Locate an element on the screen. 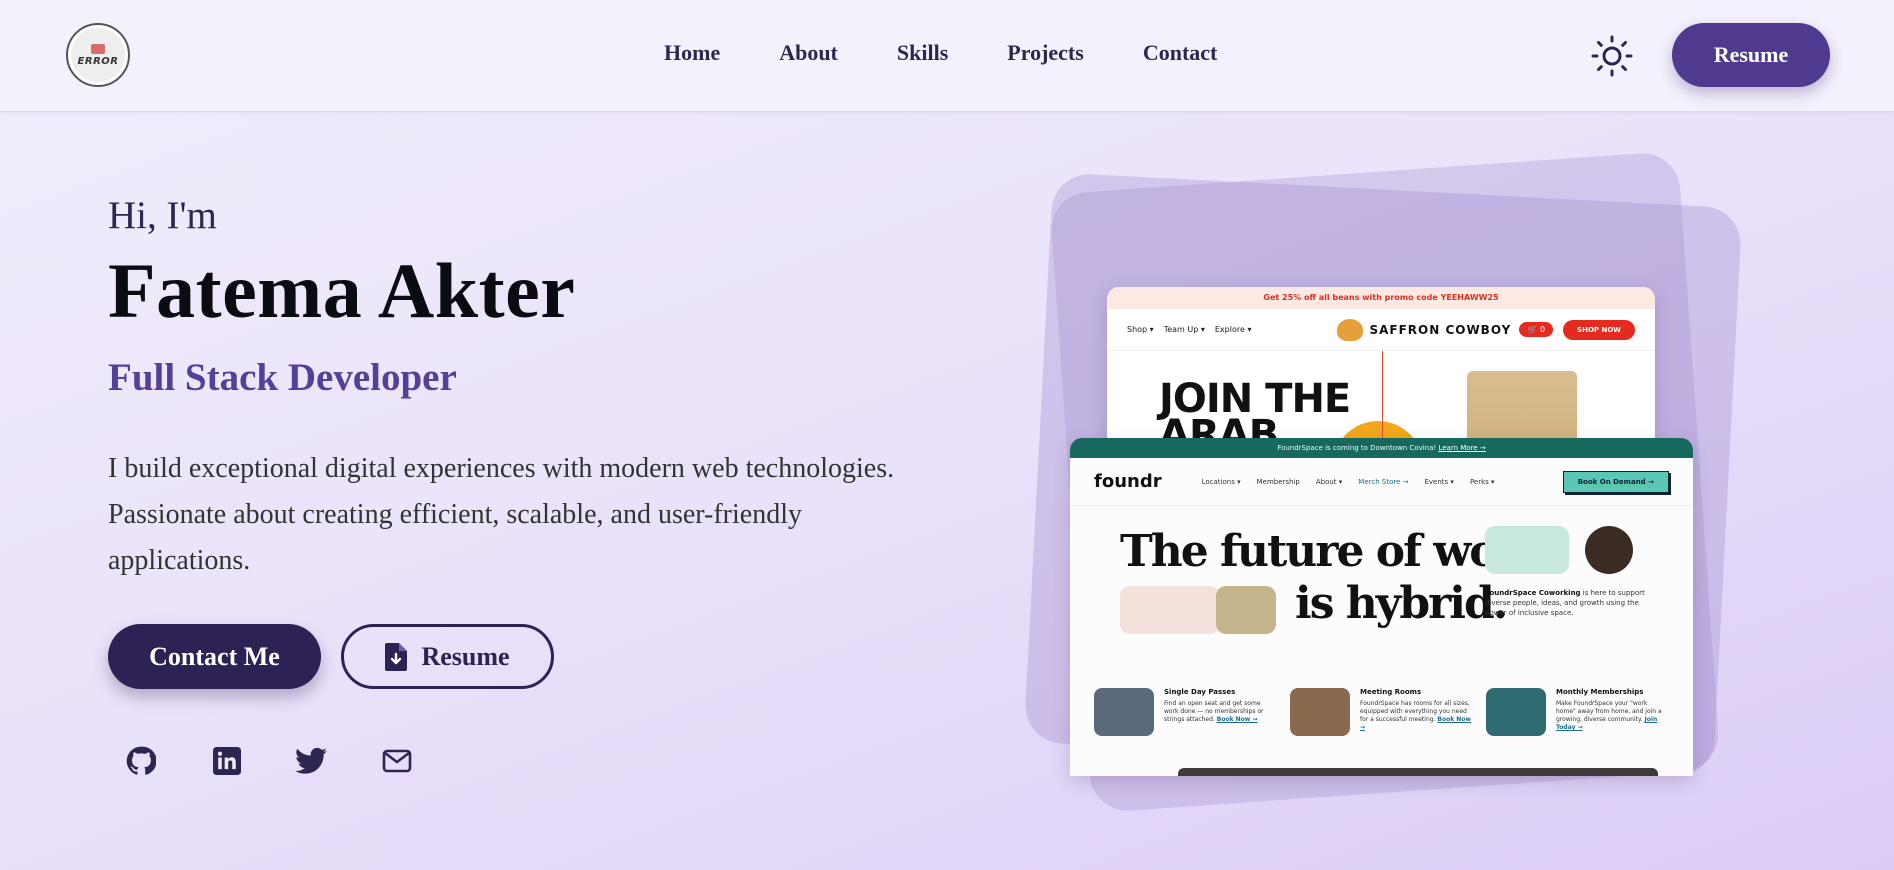 Image resolution: width=1894 pixels, height=870 pixels. saffron-brand: SAFFRON COWBOY is located at coordinates (1424, 329).